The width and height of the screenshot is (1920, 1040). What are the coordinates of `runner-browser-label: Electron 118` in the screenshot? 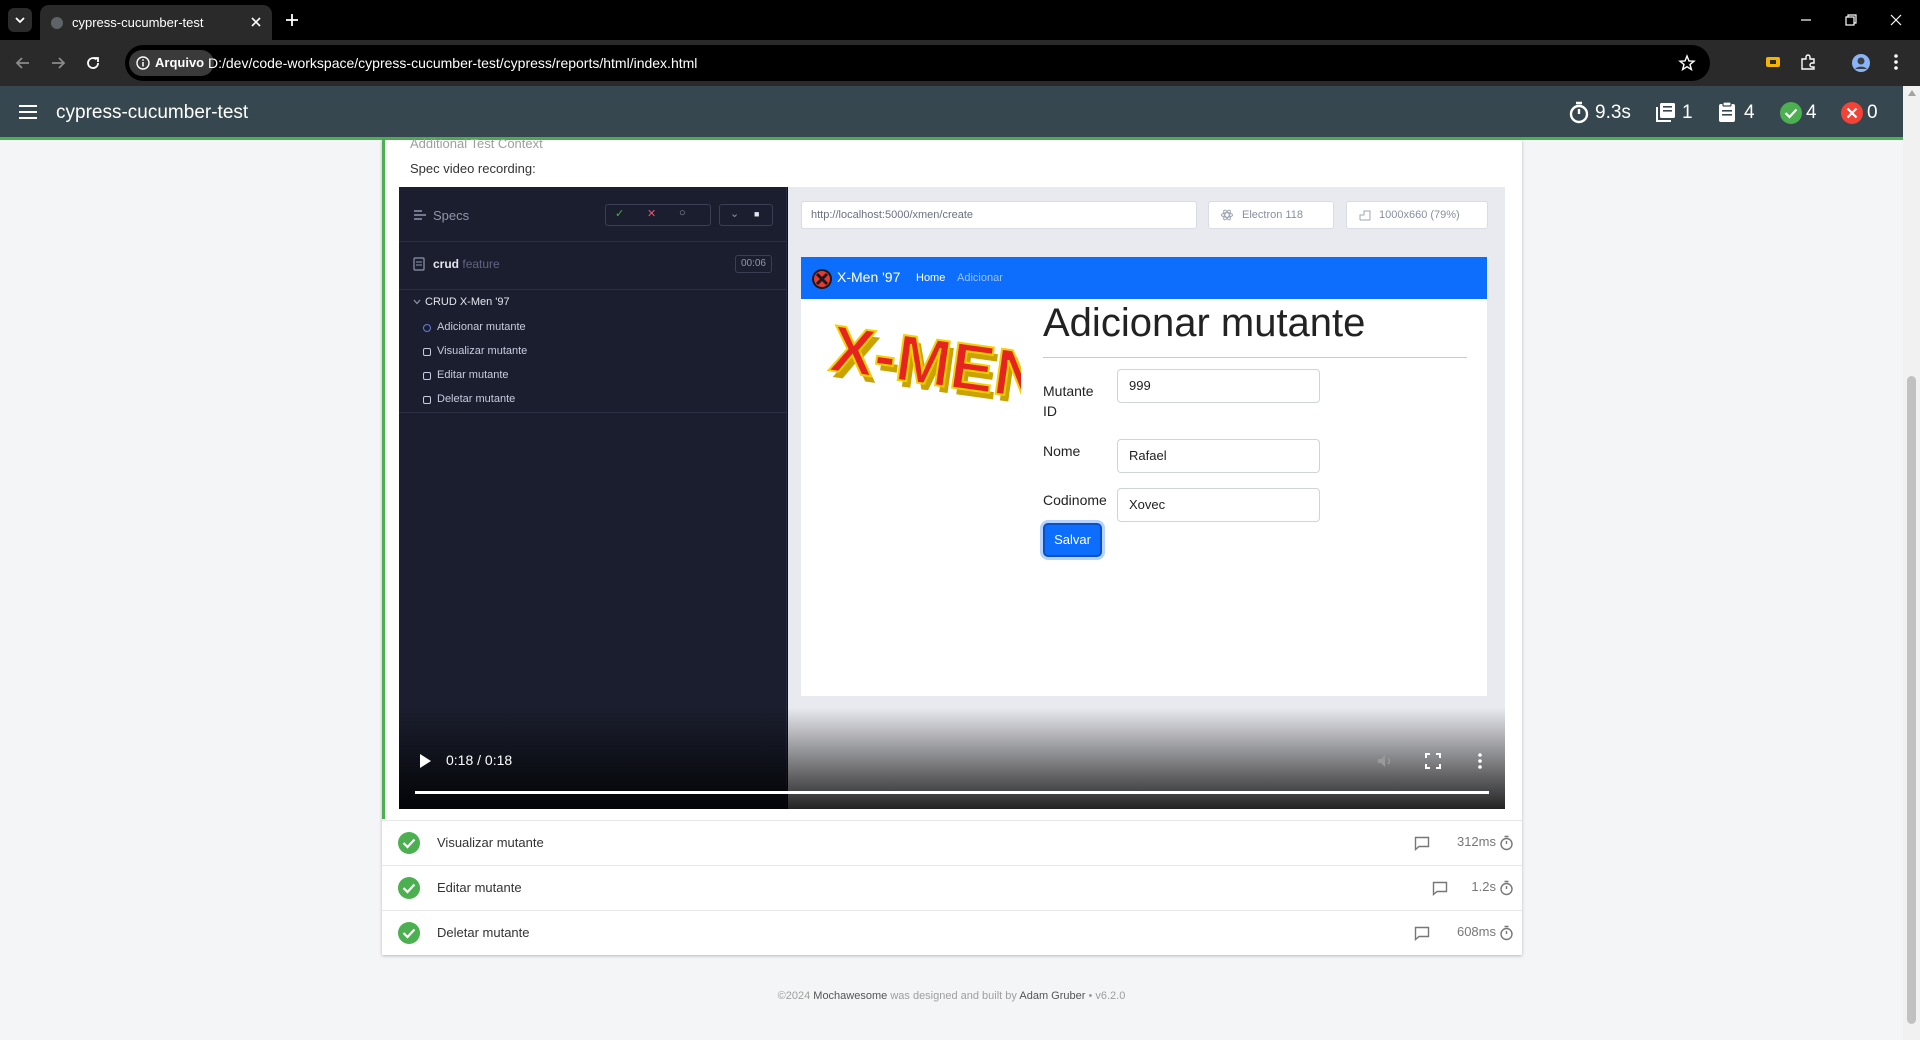 It's located at (1272, 215).